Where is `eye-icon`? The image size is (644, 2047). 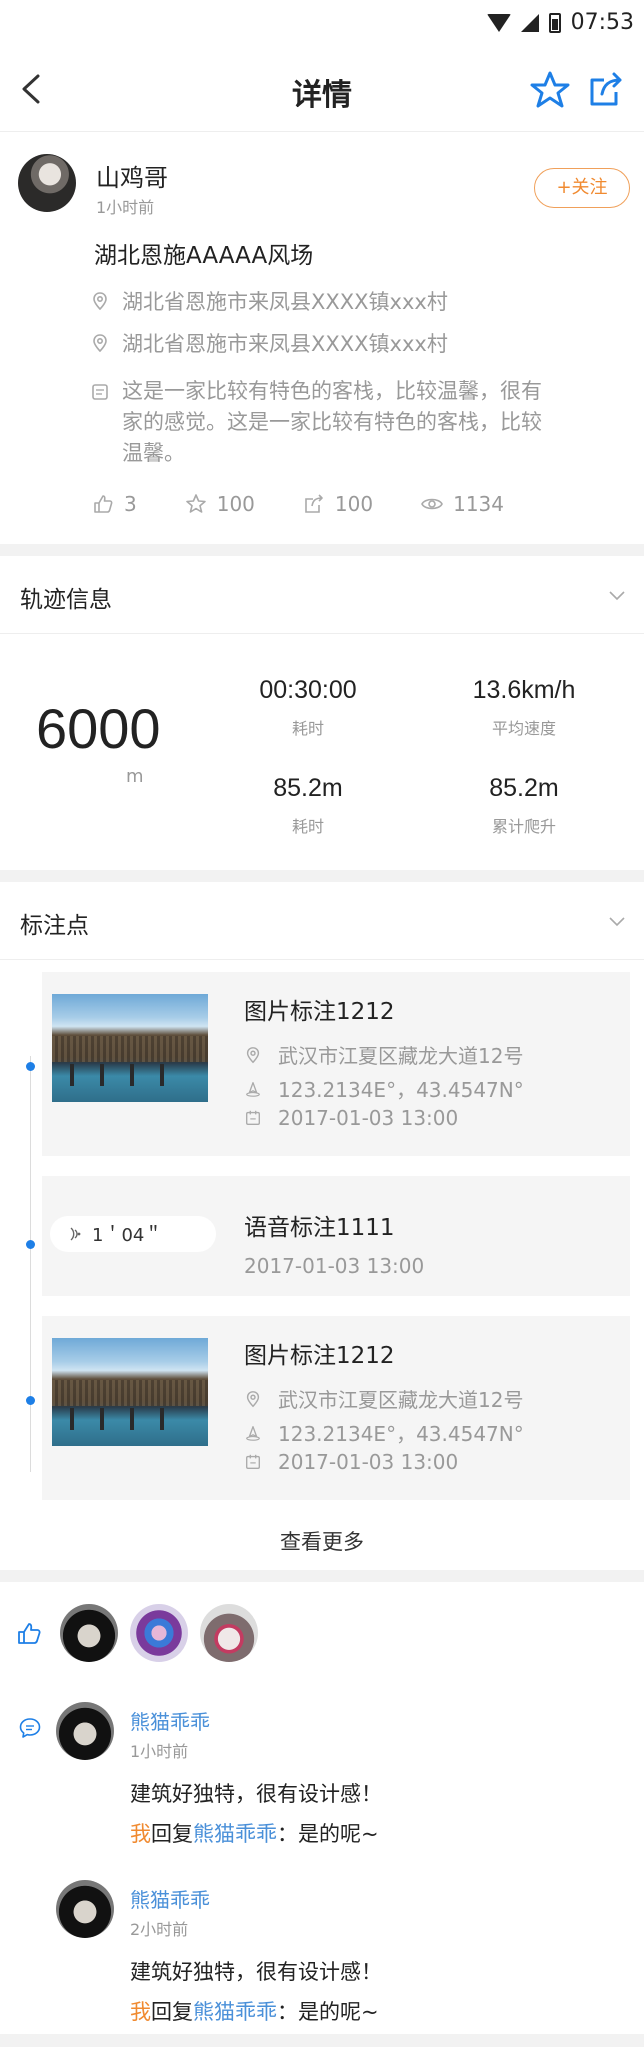
eye-icon is located at coordinates (432, 504).